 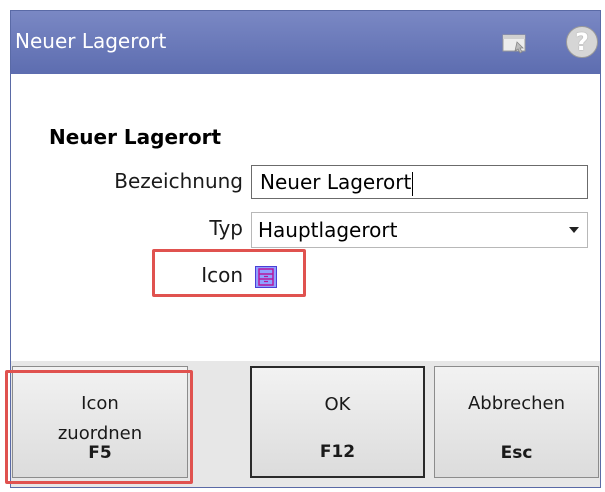 What do you see at coordinates (337, 422) in the screenshot?
I see `ok-button: OK F12` at bounding box center [337, 422].